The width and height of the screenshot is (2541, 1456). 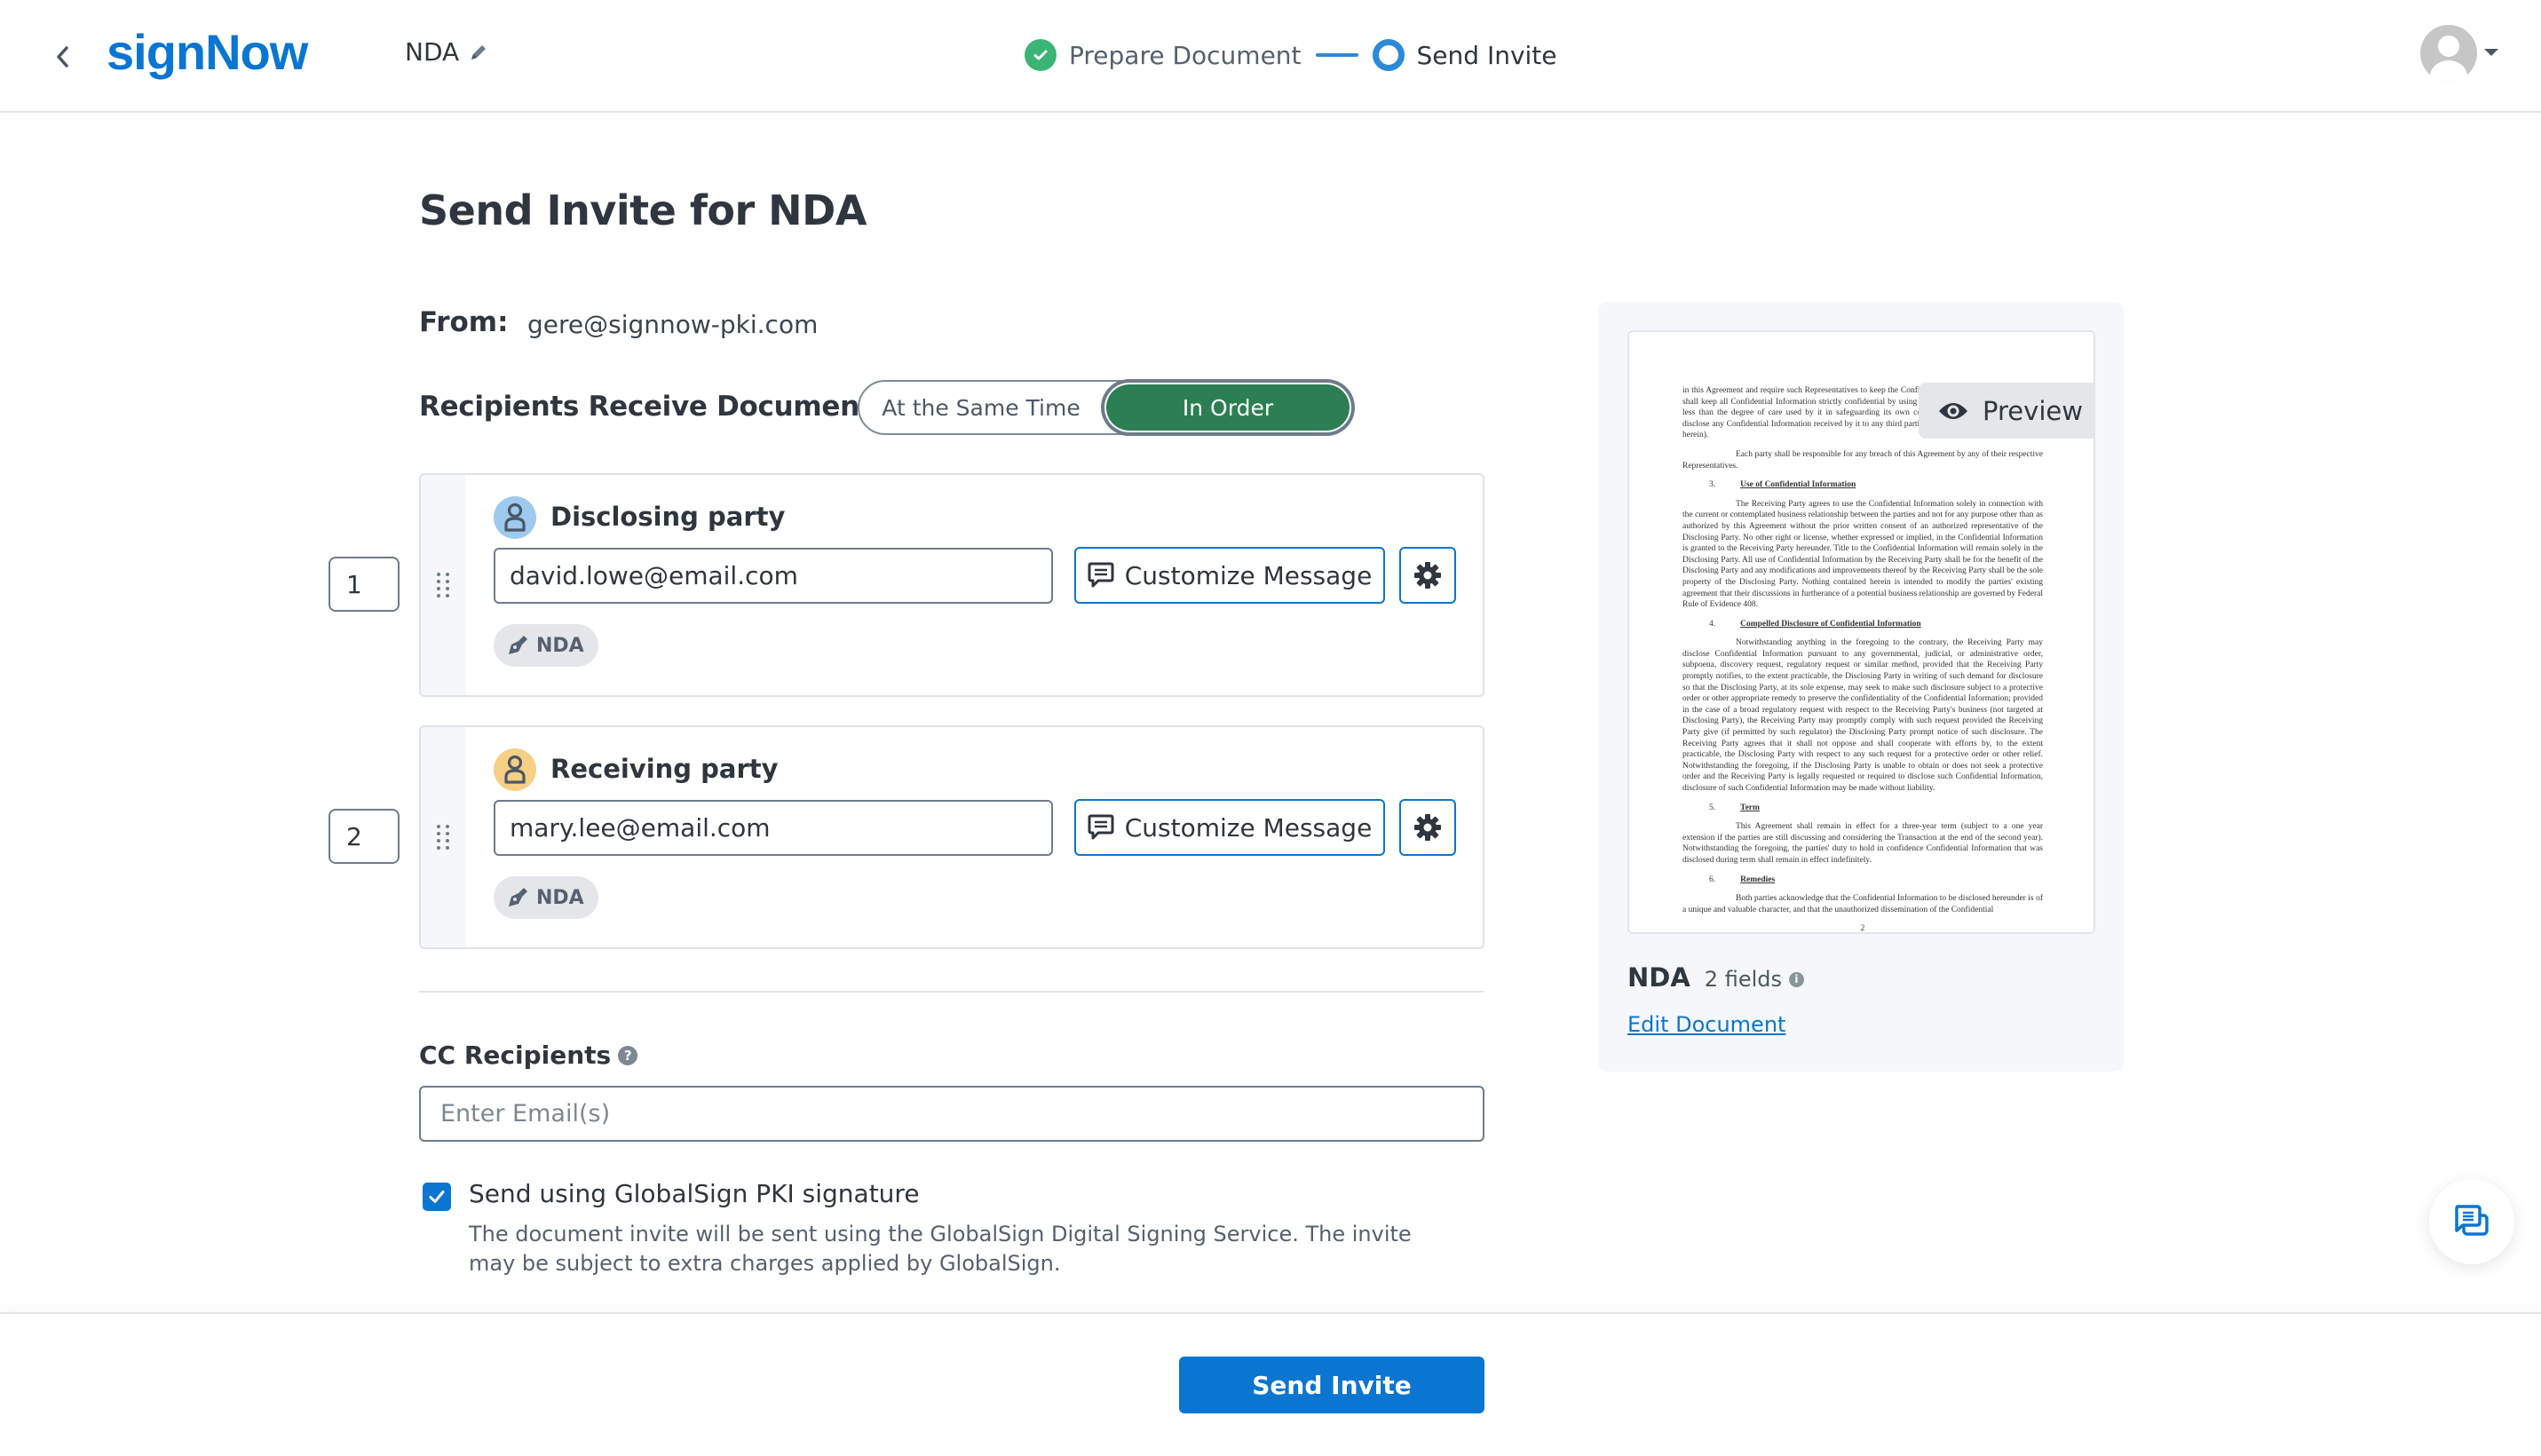 I want to click on doc-heading: 3. Use of Confidential Information, so click(x=1862, y=485).